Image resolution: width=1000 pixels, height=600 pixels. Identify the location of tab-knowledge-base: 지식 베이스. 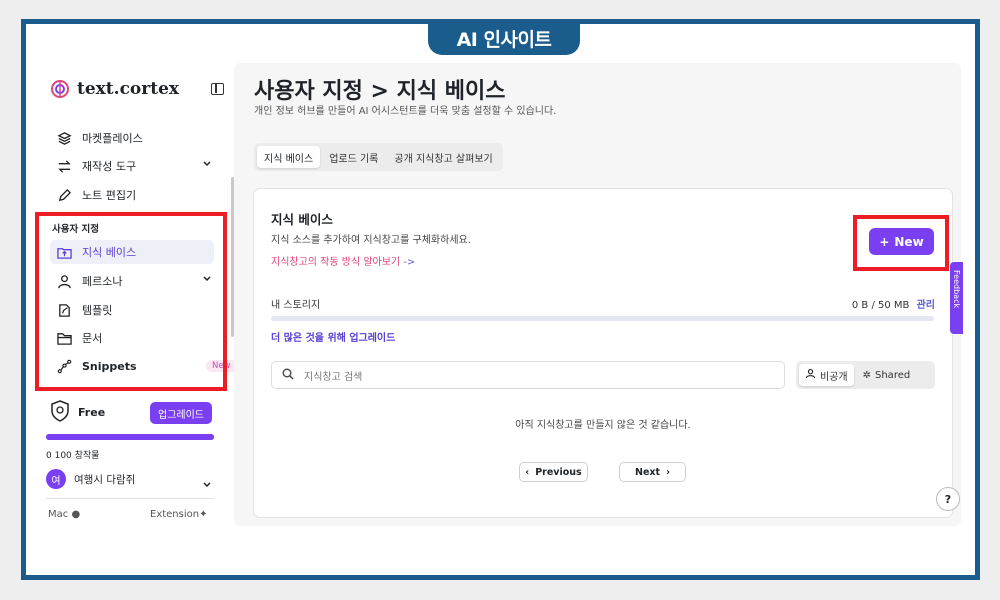
(289, 157).